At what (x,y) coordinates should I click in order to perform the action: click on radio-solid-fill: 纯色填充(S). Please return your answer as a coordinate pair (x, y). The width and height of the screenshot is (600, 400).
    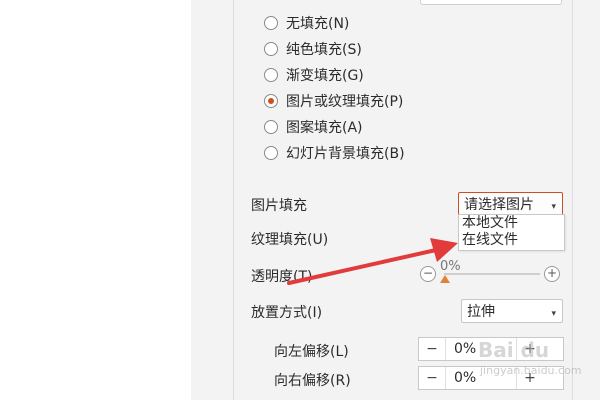
    Looking at the image, I should click on (313, 49).